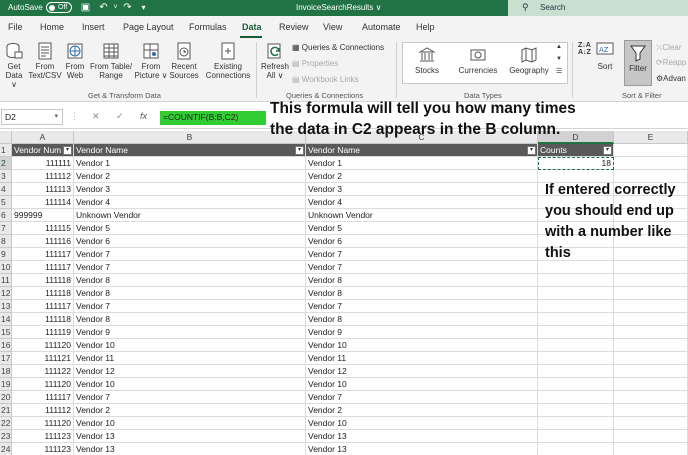 The height and width of the screenshot is (455, 688). Describe the element at coordinates (6, 410) in the screenshot. I see `row-header: 21` at that location.